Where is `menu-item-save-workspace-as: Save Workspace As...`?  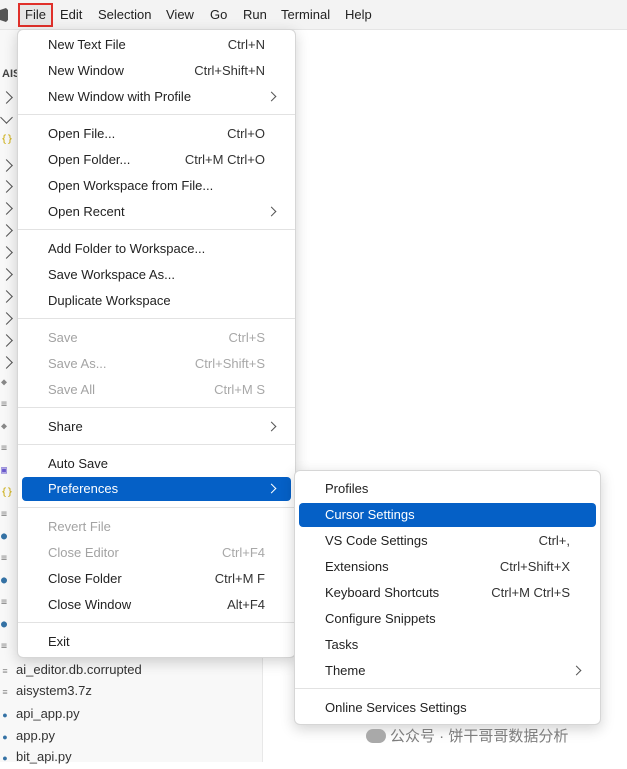
menu-item-save-workspace-as: Save Workspace As... is located at coordinates (156, 275).